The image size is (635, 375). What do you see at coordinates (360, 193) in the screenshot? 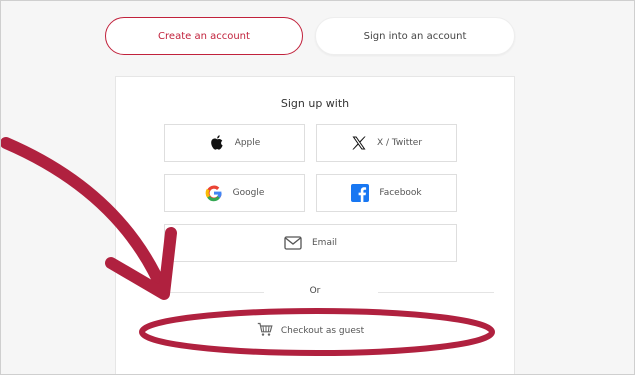
I see `facebook-icon` at bounding box center [360, 193].